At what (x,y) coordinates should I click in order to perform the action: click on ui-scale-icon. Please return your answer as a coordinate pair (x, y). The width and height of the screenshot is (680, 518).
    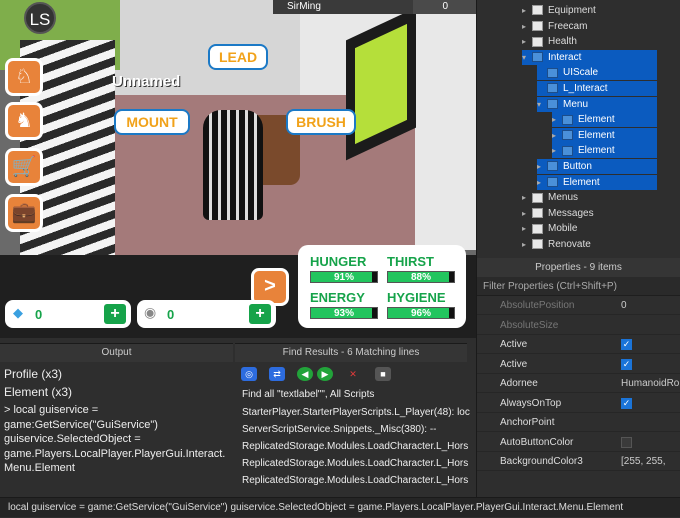
    Looking at the image, I should click on (552, 72).